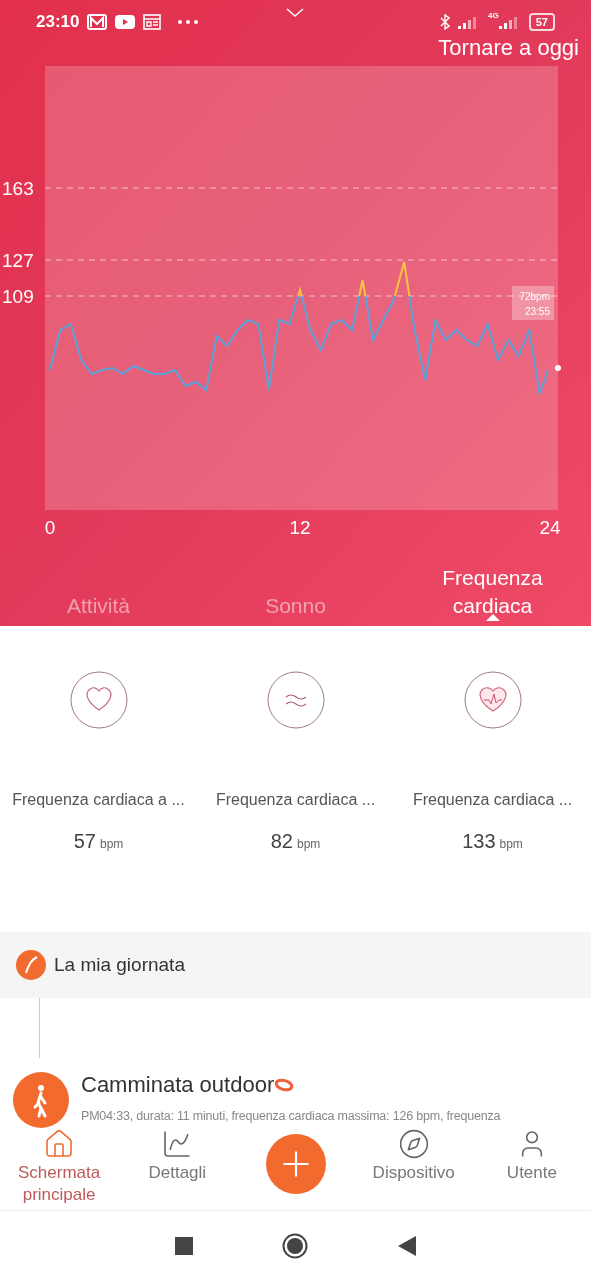 Image resolution: width=591 pixels, height=1280 pixels. What do you see at coordinates (58, 22) in the screenshot?
I see `clock: 23:10` at bounding box center [58, 22].